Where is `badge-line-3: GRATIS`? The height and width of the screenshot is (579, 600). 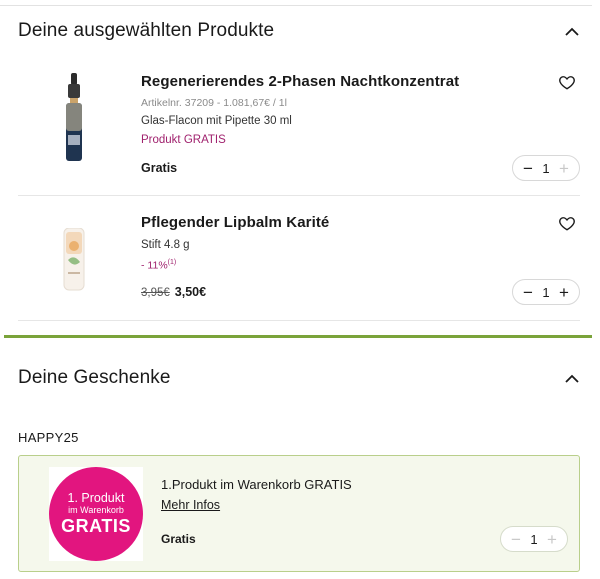 badge-line-3: GRATIS is located at coordinates (96, 526).